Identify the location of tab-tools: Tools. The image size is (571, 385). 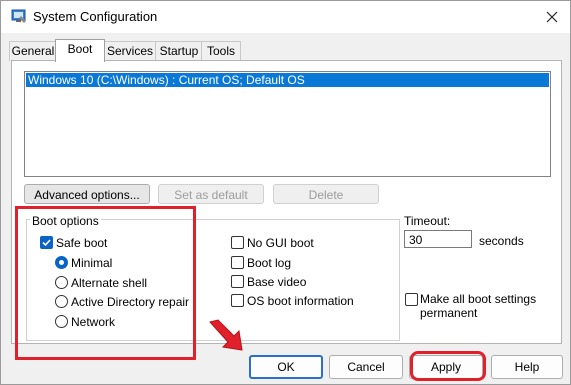
(221, 51).